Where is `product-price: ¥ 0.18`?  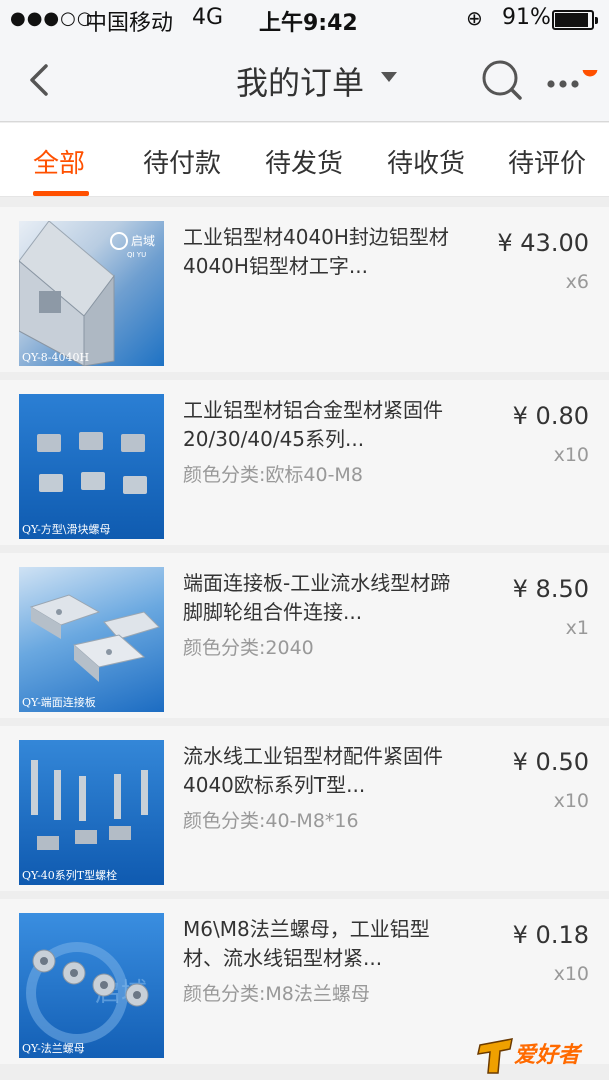
product-price: ¥ 0.18 is located at coordinates (550, 935).